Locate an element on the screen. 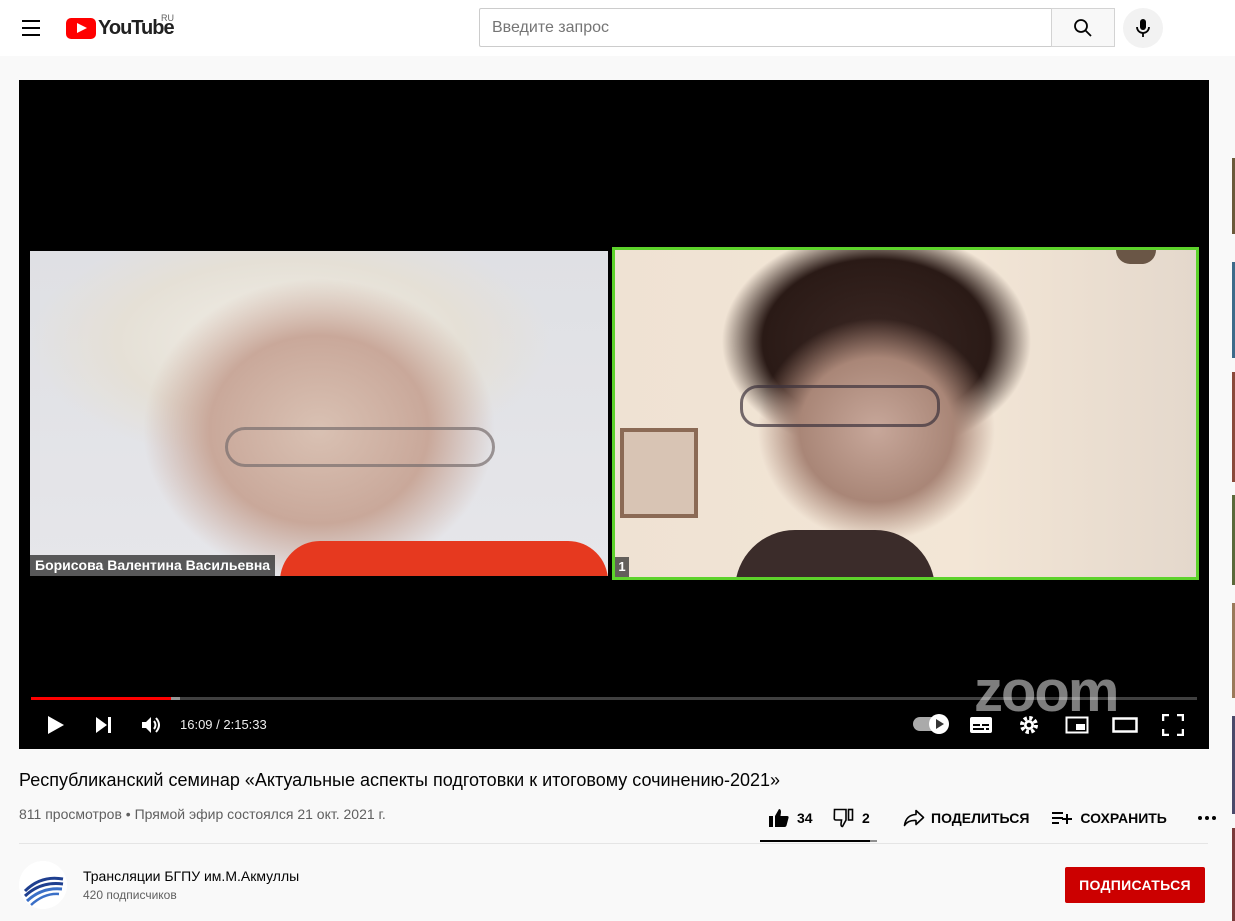 This screenshot has height=921, width=1235. play-icon is located at coordinates (56, 725).